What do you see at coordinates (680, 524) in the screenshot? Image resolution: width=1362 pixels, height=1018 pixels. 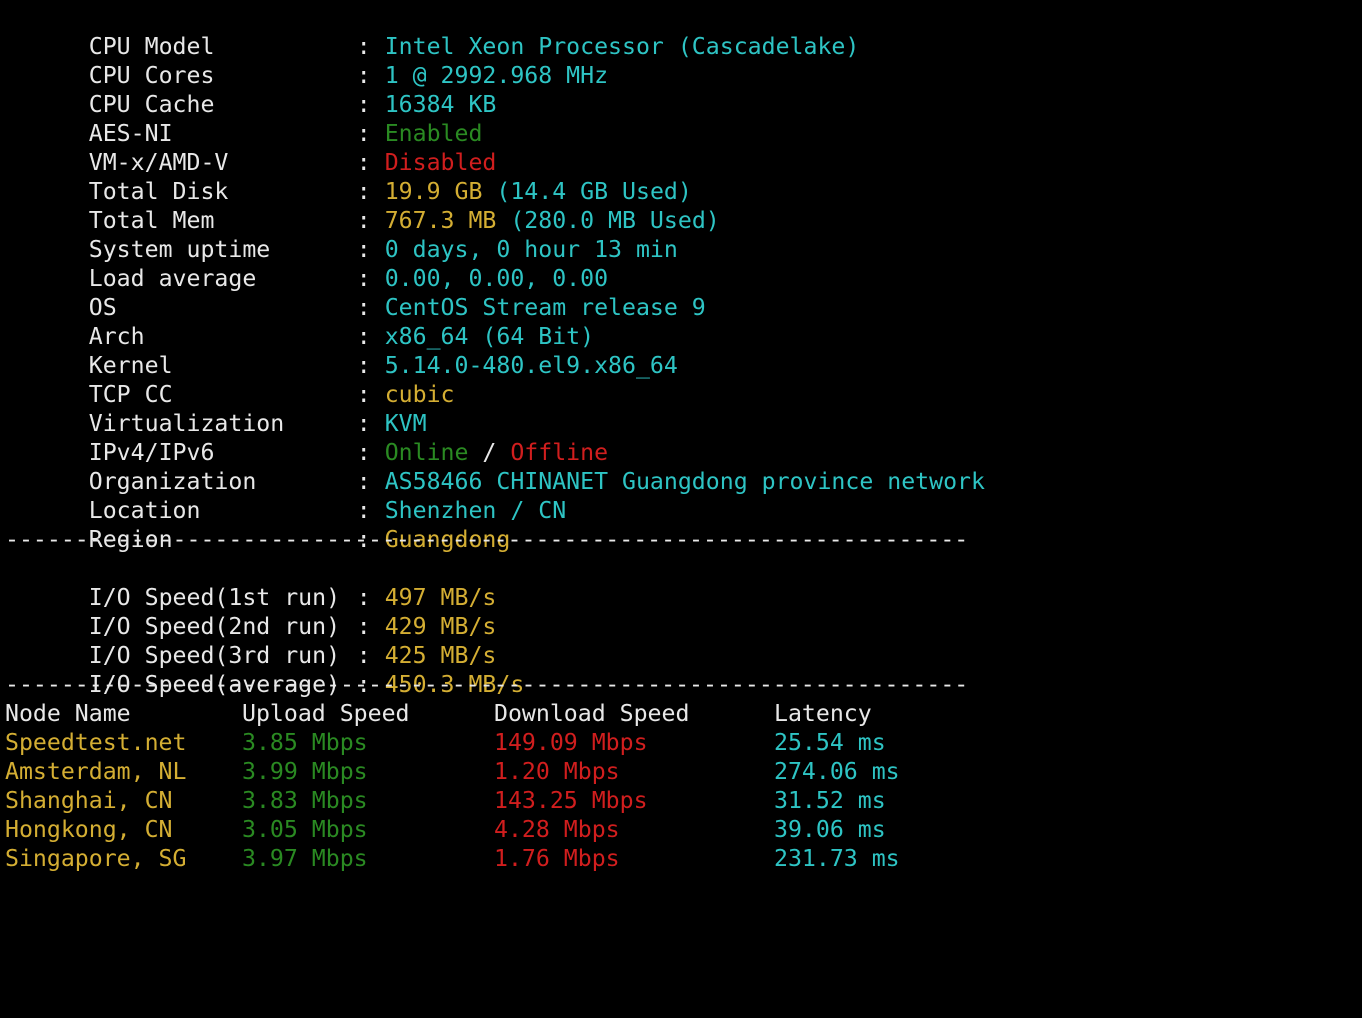 I see `sysinfo-row: Region: Guangdong` at bounding box center [680, 524].